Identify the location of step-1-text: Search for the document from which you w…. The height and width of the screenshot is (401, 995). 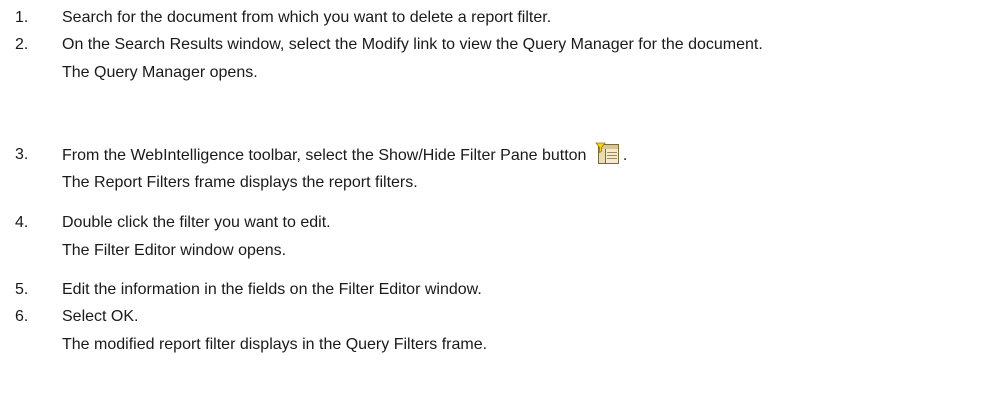
(307, 17).